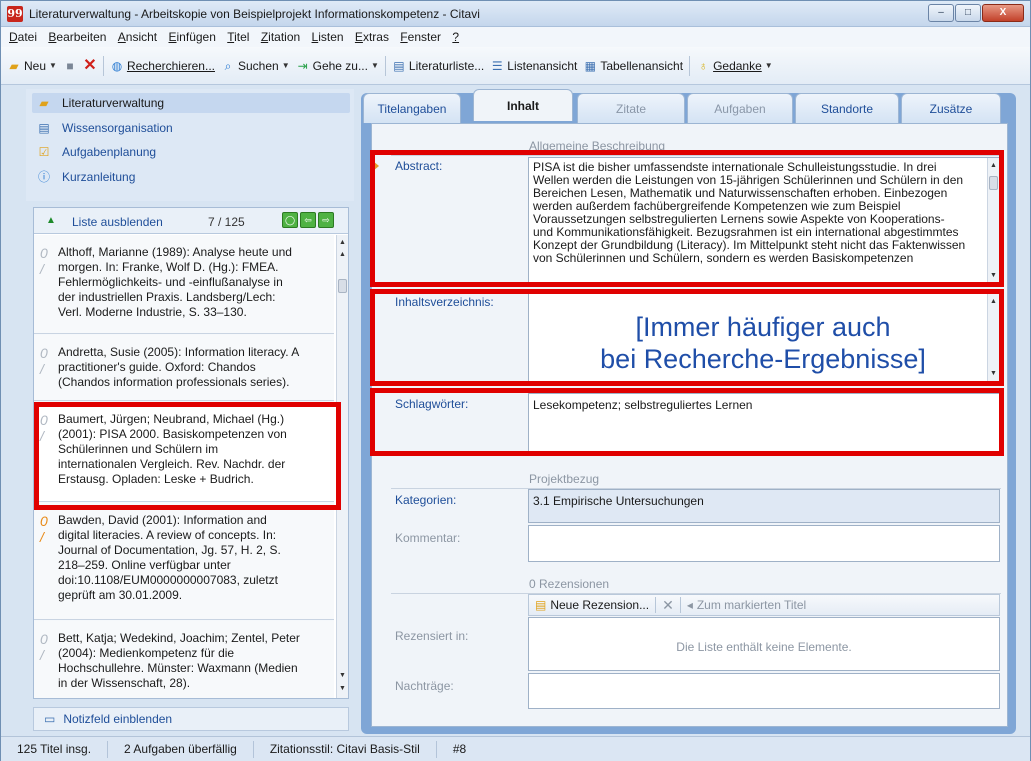 This screenshot has height=761, width=1031. I want to click on menu-extras: Extras, so click(372, 35).